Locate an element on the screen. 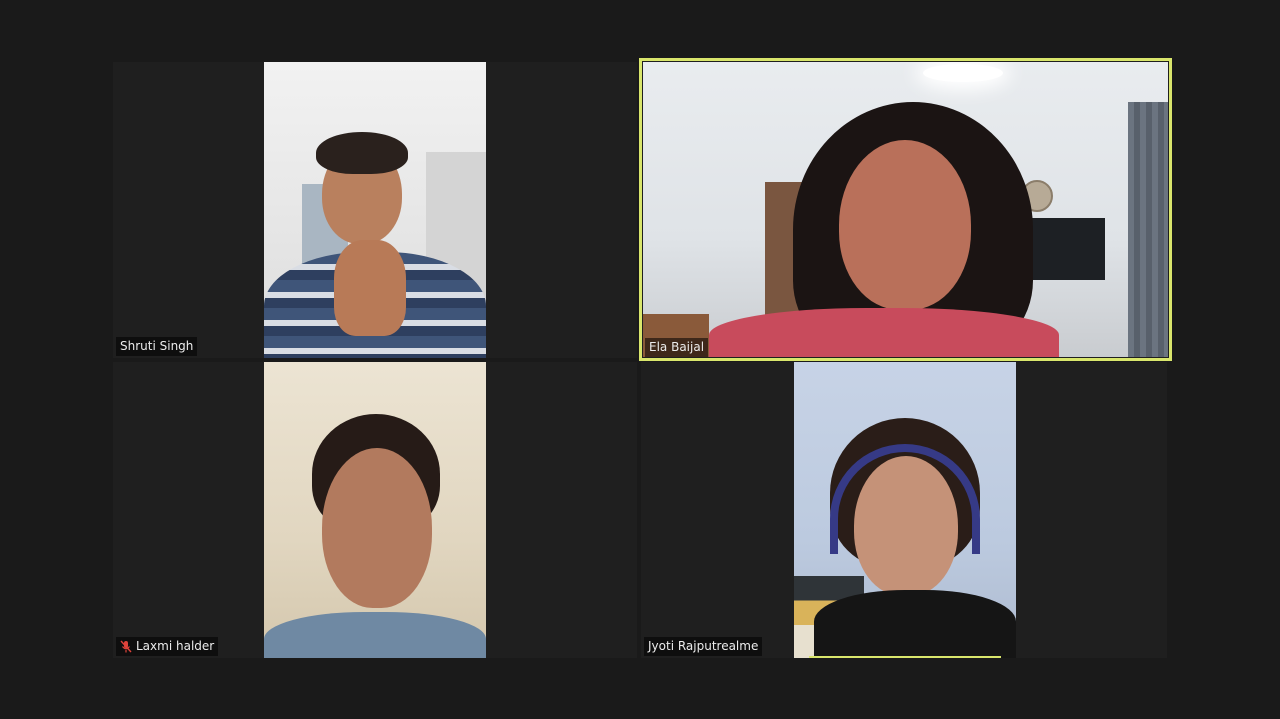 The width and height of the screenshot is (1280, 719). participant-name-tag: Jyoti Rajputrealme is located at coordinates (703, 646).